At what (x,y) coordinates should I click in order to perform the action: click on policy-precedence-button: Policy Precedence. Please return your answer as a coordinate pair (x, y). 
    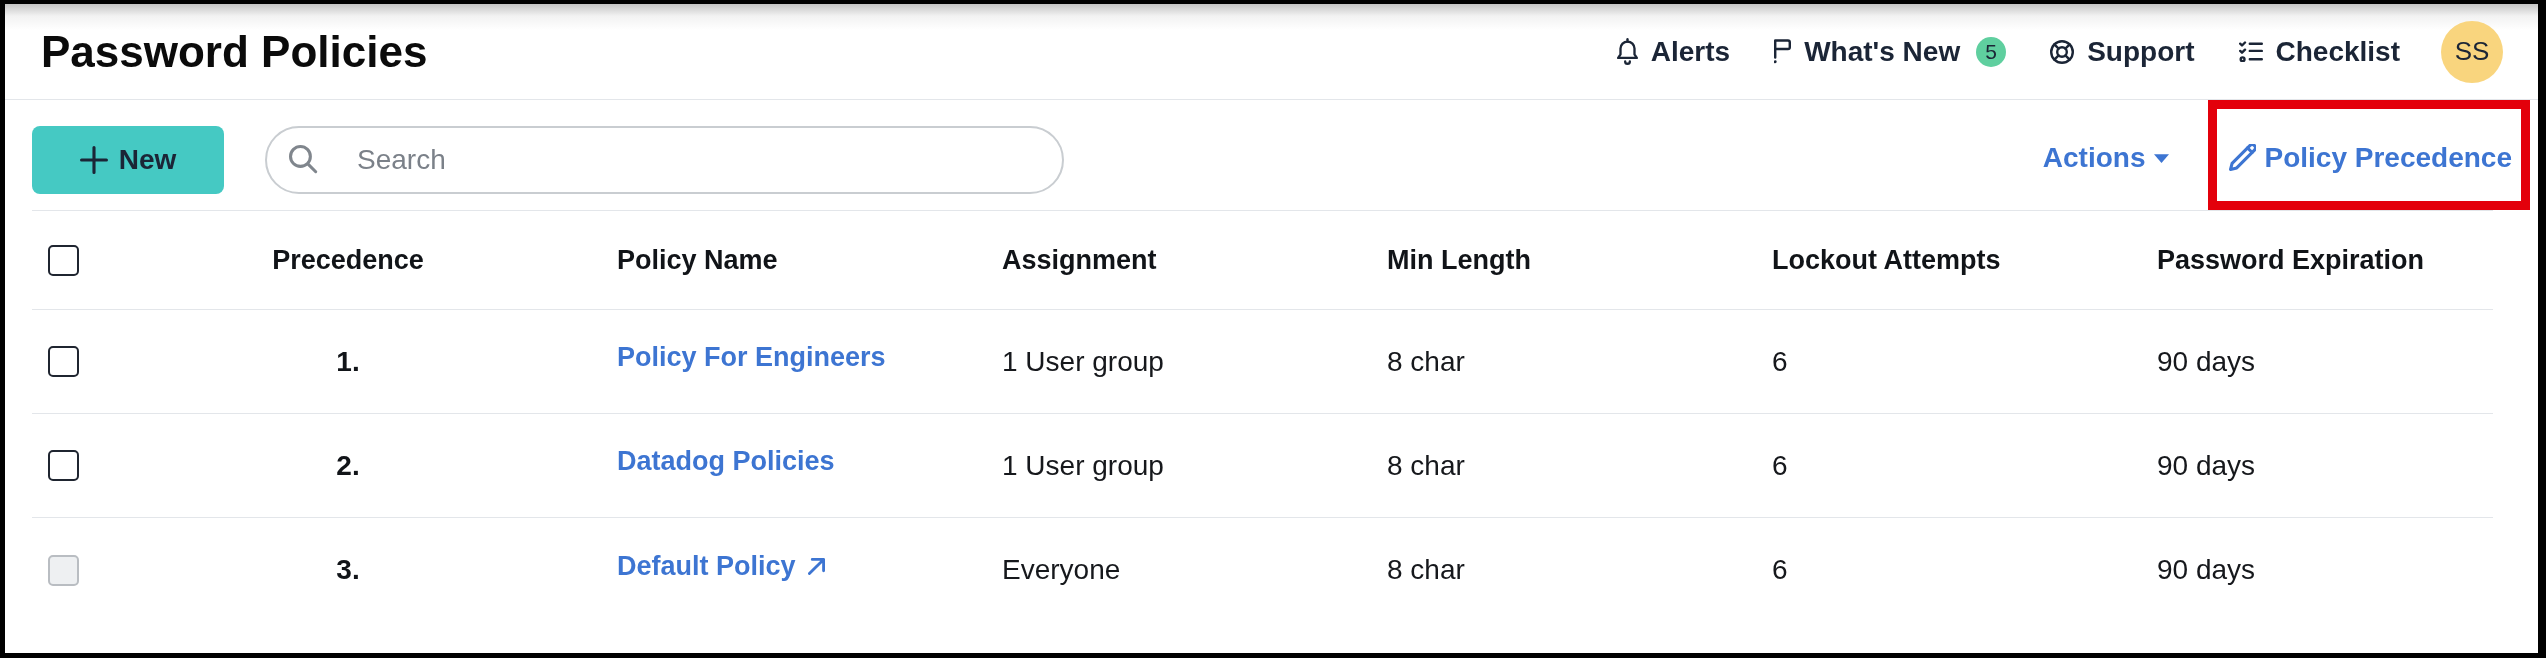
    Looking at the image, I should click on (2370, 157).